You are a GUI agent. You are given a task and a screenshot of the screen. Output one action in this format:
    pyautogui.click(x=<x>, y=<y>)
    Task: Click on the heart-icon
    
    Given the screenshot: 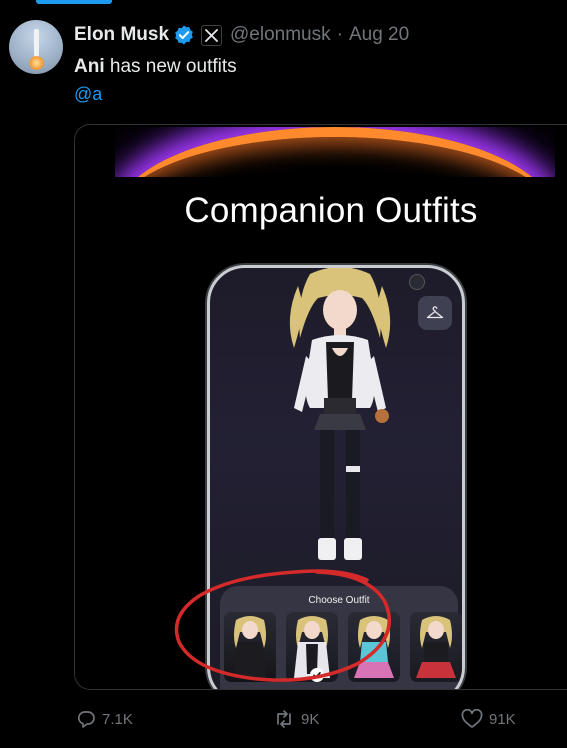 What is the action you would take?
    pyautogui.click(x=472, y=718)
    